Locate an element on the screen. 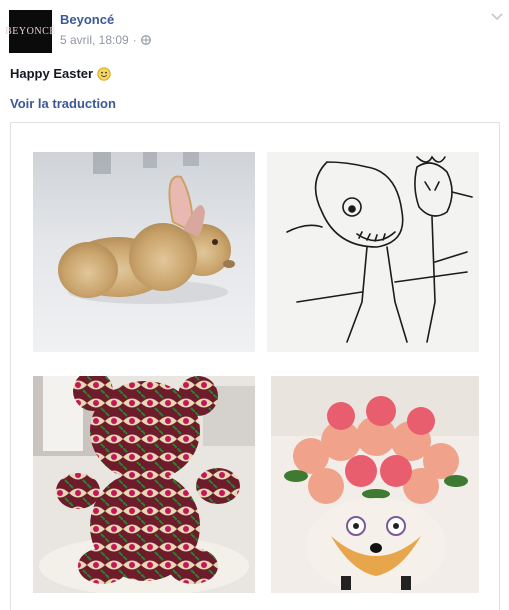 The height and width of the screenshot is (610, 509). avatar: BEYONCÉ is located at coordinates (30, 31).